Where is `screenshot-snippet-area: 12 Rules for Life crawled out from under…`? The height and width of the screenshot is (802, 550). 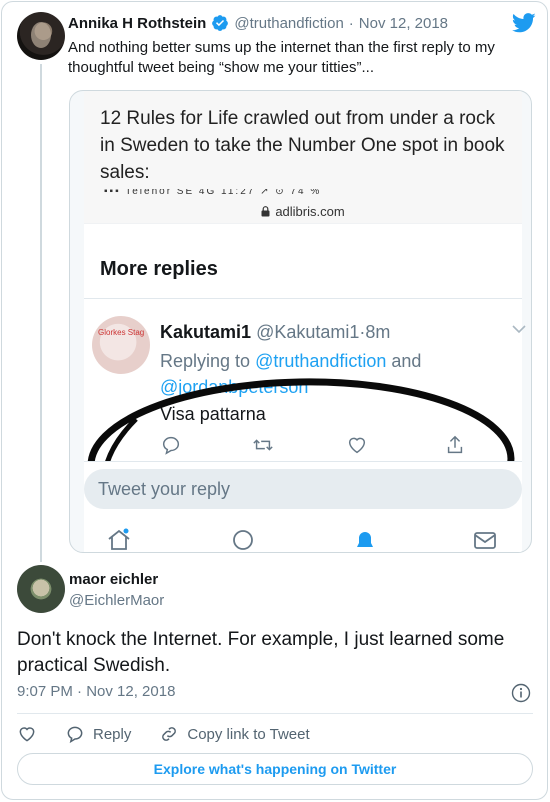
screenshot-snippet-area: 12 Rules for Life crawled out from under… is located at coordinates (303, 140).